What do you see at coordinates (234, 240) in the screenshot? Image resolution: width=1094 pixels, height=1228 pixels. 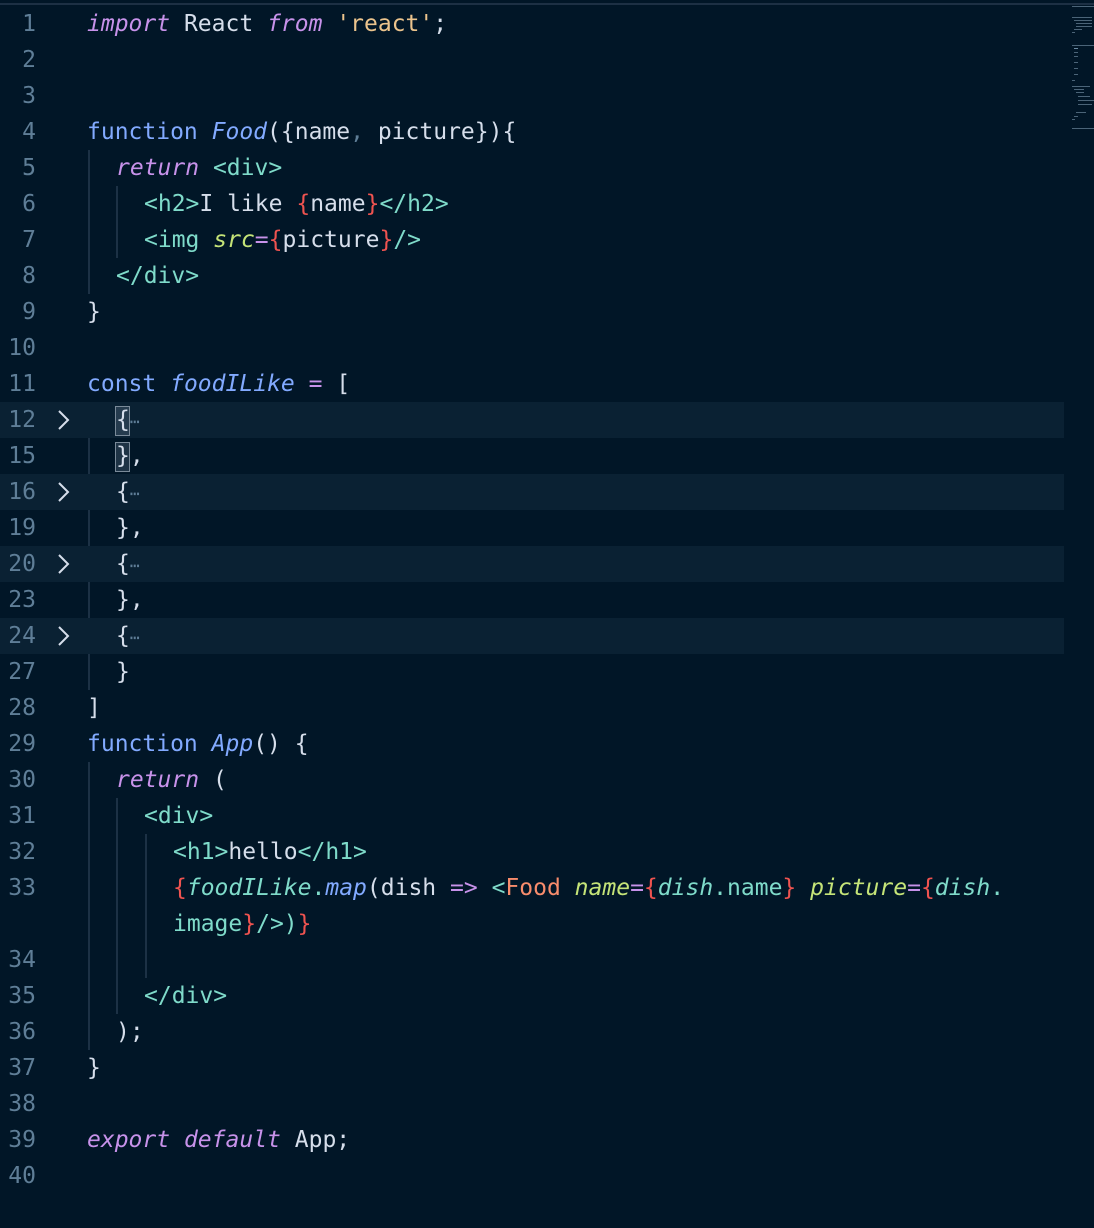 I see `jsx-attribute: src` at bounding box center [234, 240].